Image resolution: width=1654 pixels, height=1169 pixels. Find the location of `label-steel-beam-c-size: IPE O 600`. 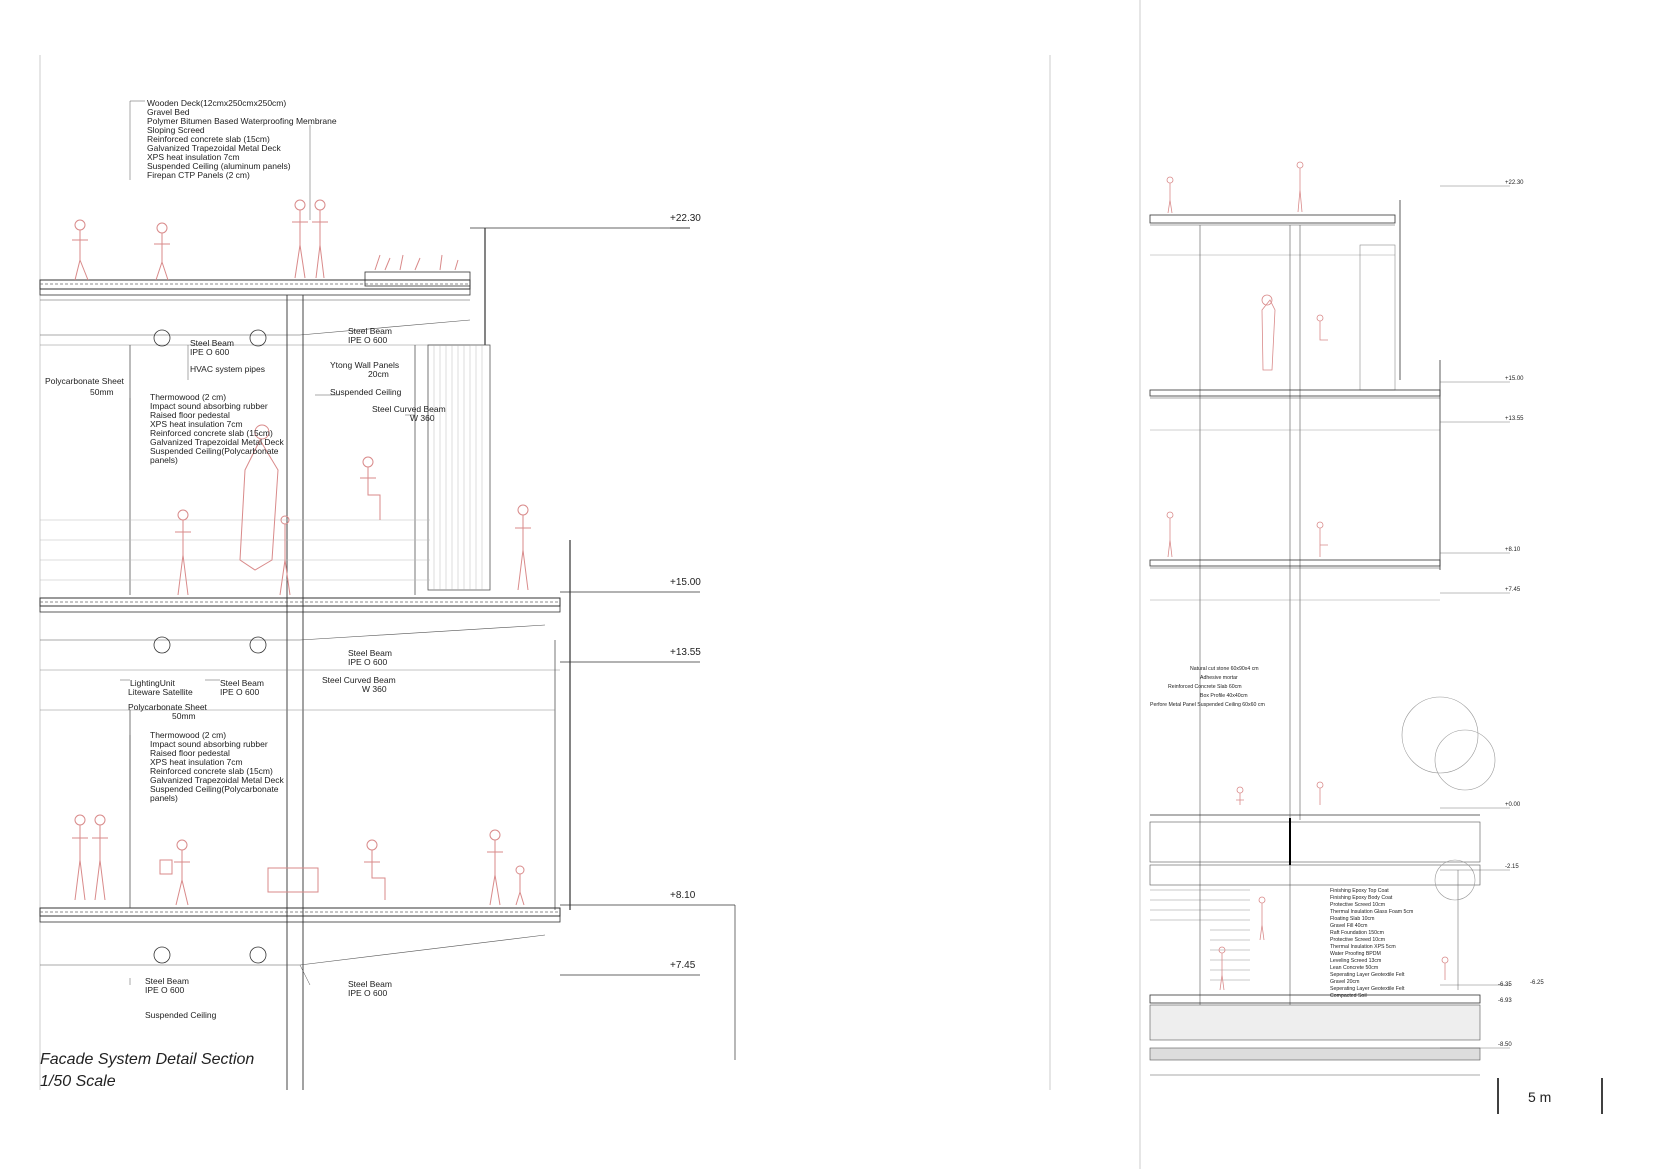

label-steel-beam-c-size: IPE O 600 is located at coordinates (367, 662).